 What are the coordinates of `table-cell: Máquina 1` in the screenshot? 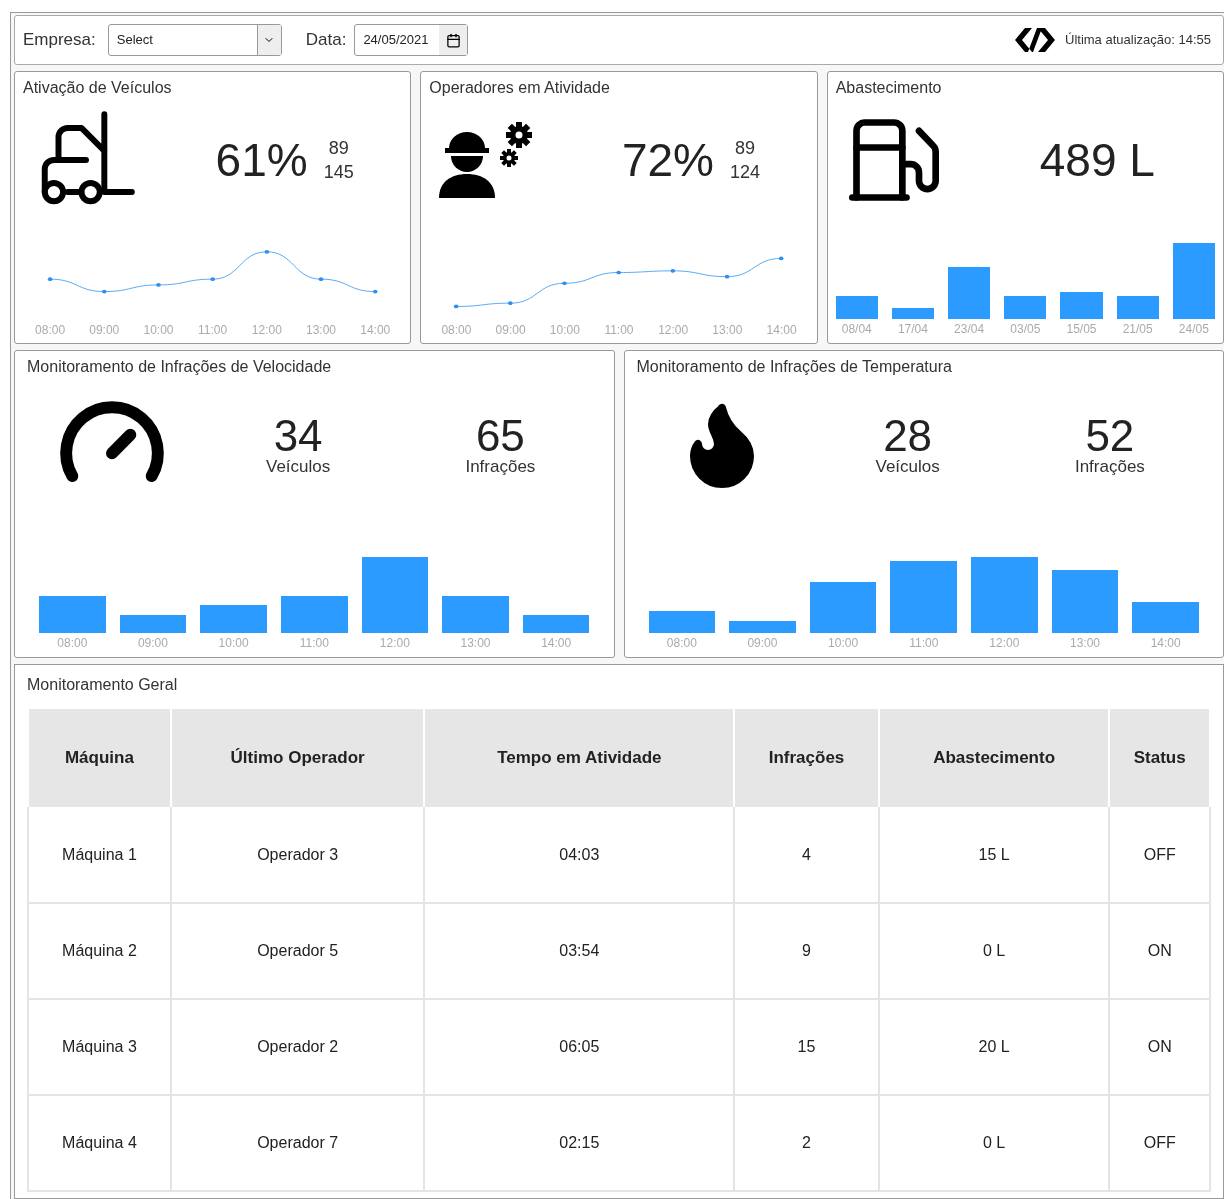 It's located at (99, 855).